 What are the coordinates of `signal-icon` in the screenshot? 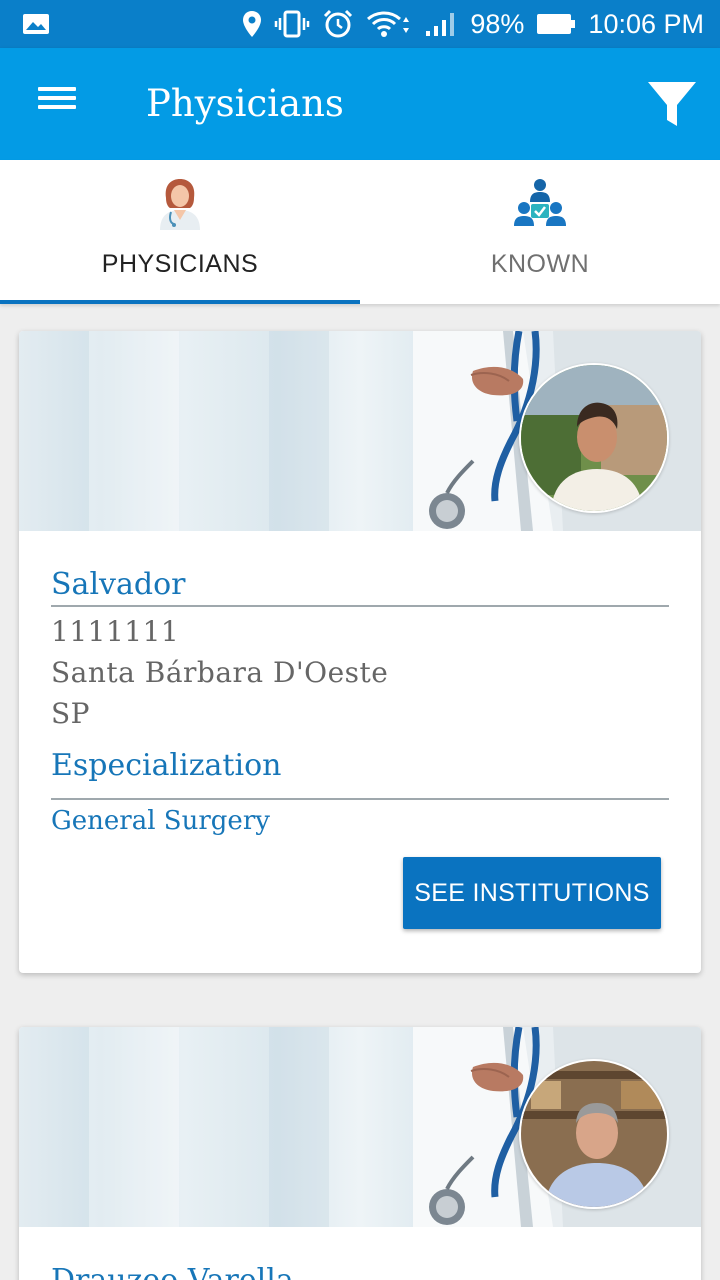 It's located at (441, 24).